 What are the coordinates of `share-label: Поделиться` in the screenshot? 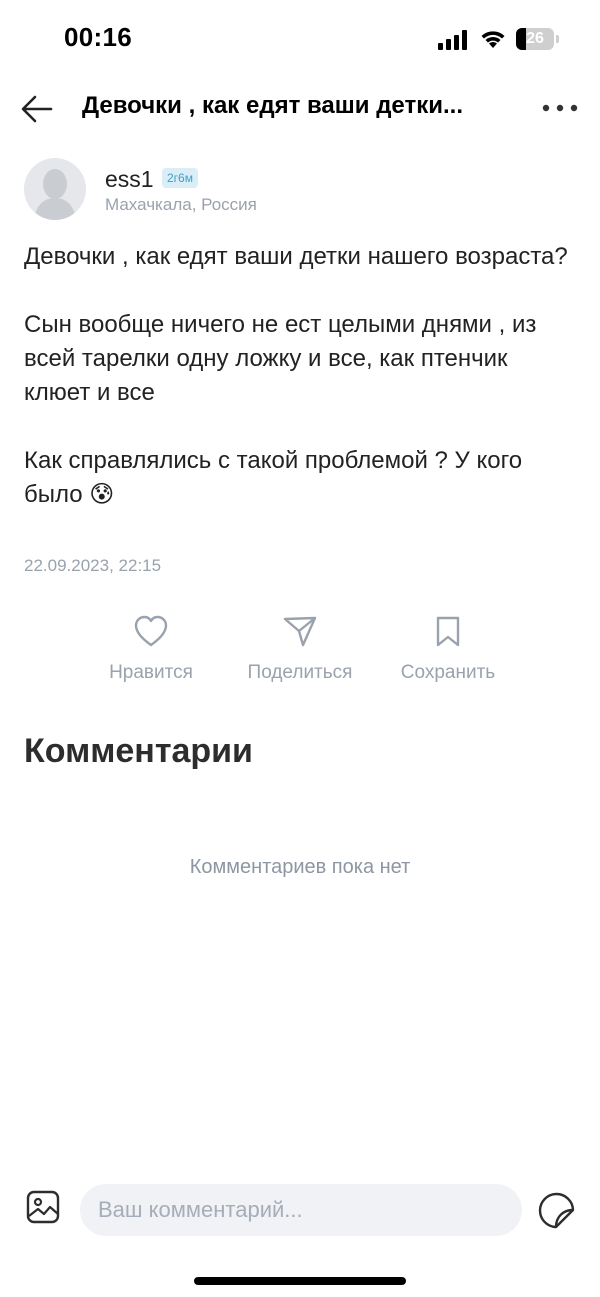 It's located at (300, 672).